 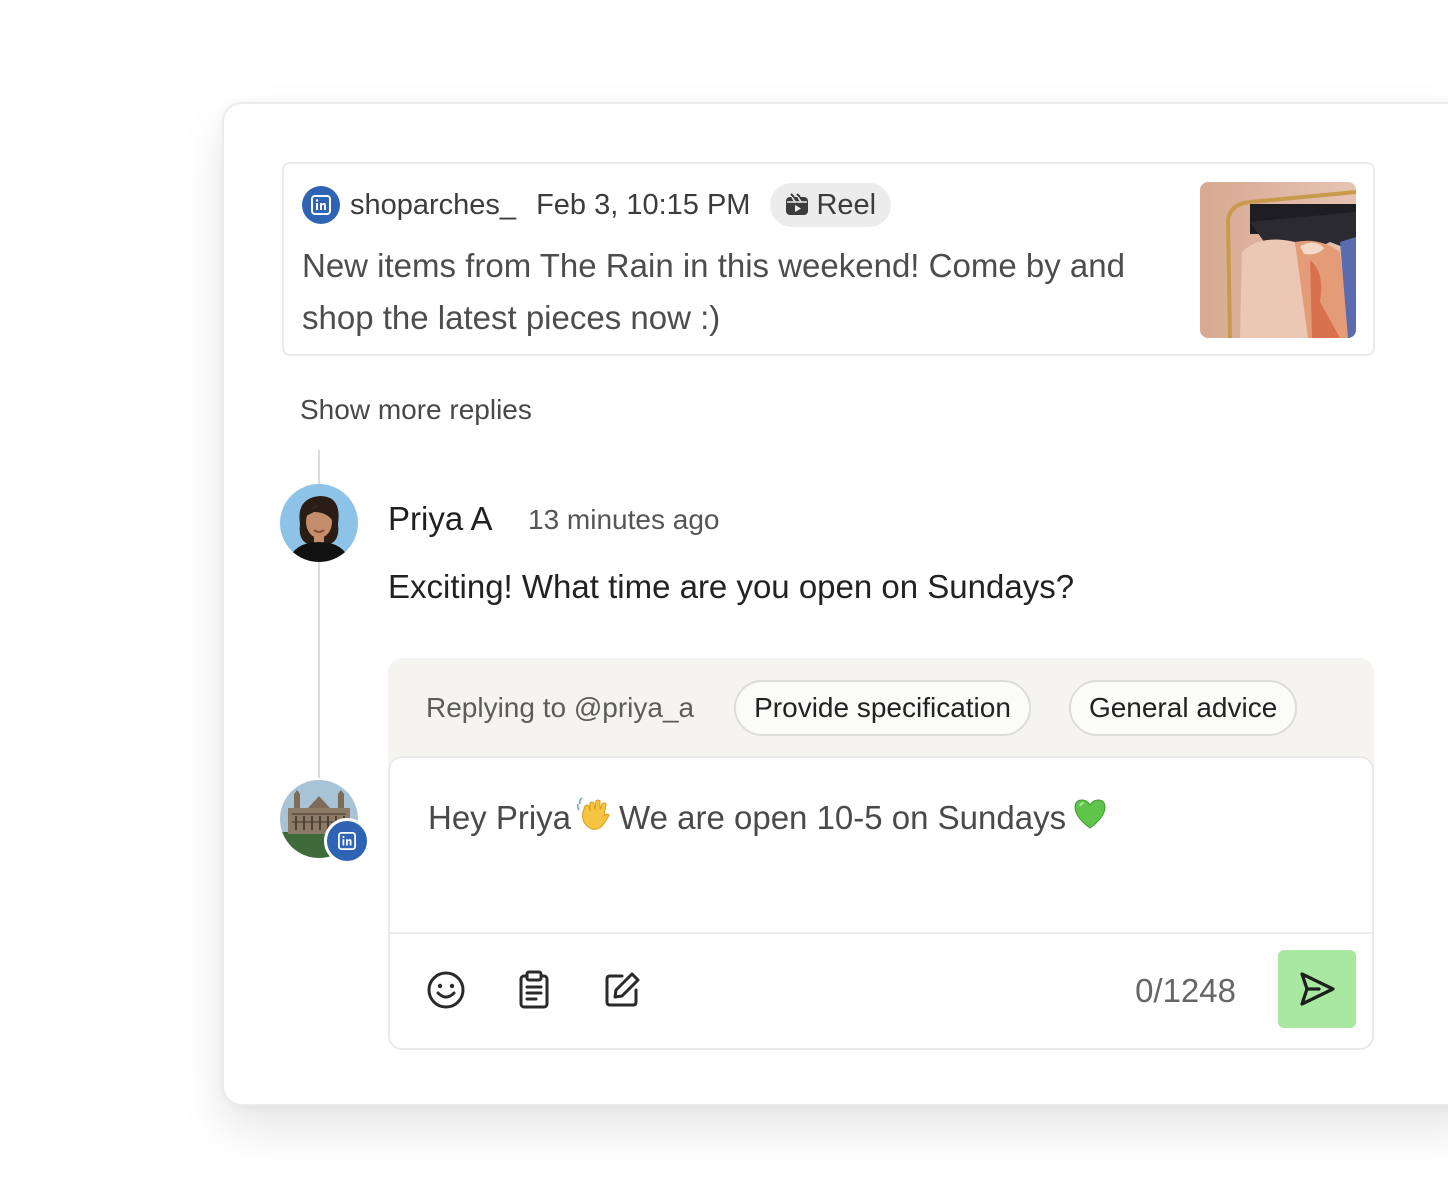 What do you see at coordinates (416, 410) in the screenshot?
I see `show-more-replies-link: Show more replies` at bounding box center [416, 410].